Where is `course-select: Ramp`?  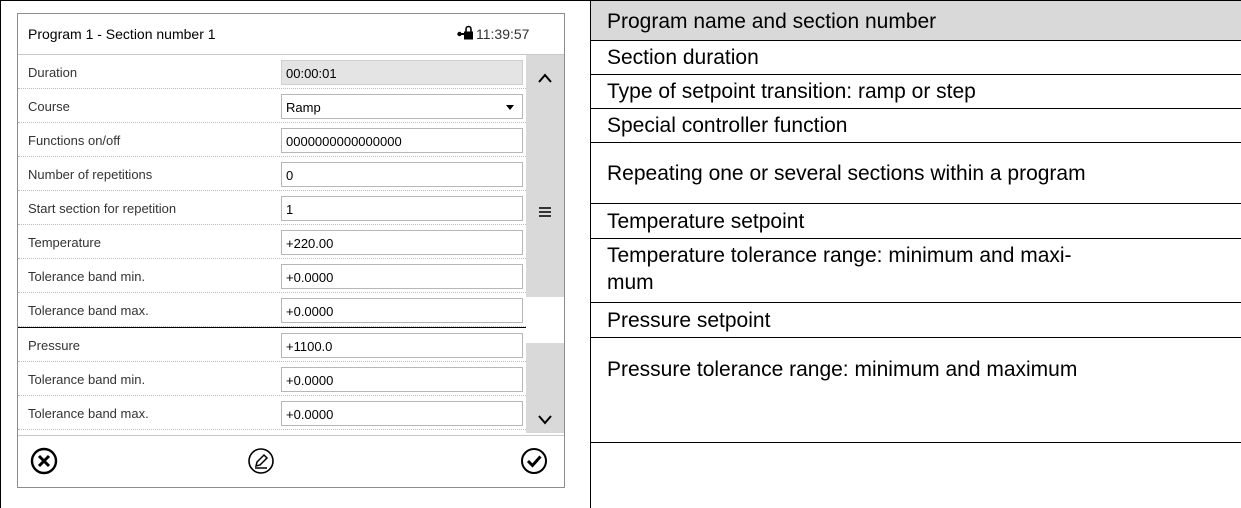 course-select: Ramp is located at coordinates (402, 106).